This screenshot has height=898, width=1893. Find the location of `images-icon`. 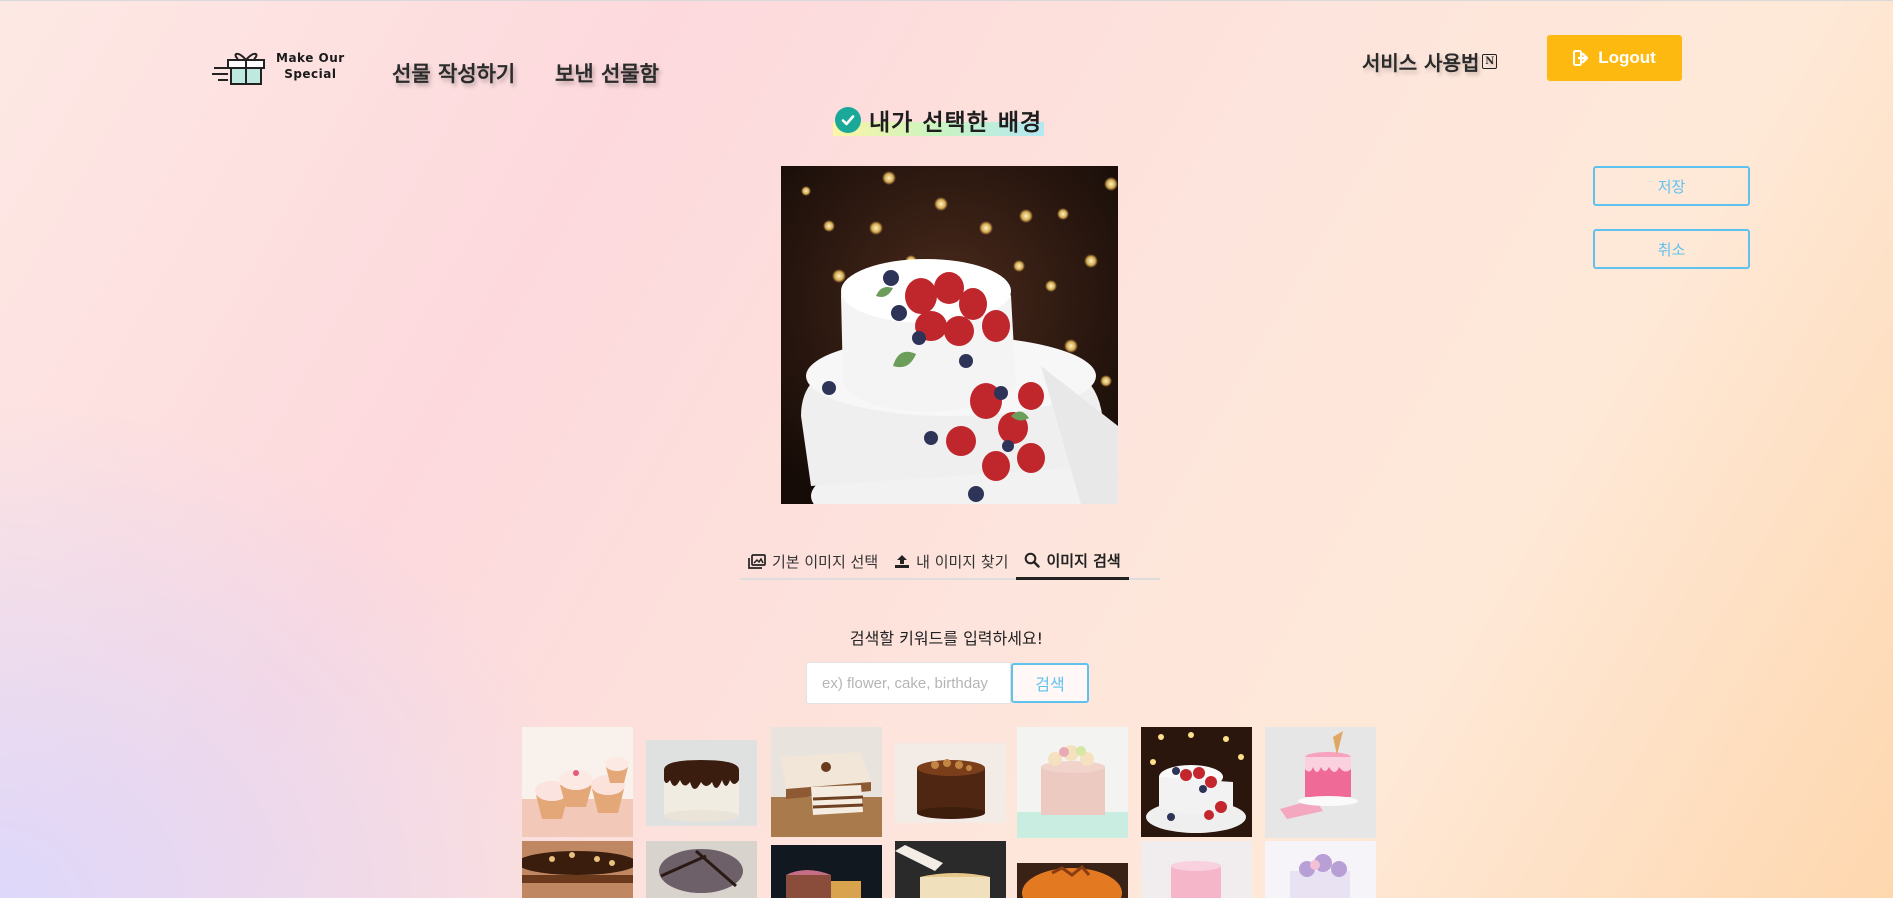

images-icon is located at coordinates (757, 561).